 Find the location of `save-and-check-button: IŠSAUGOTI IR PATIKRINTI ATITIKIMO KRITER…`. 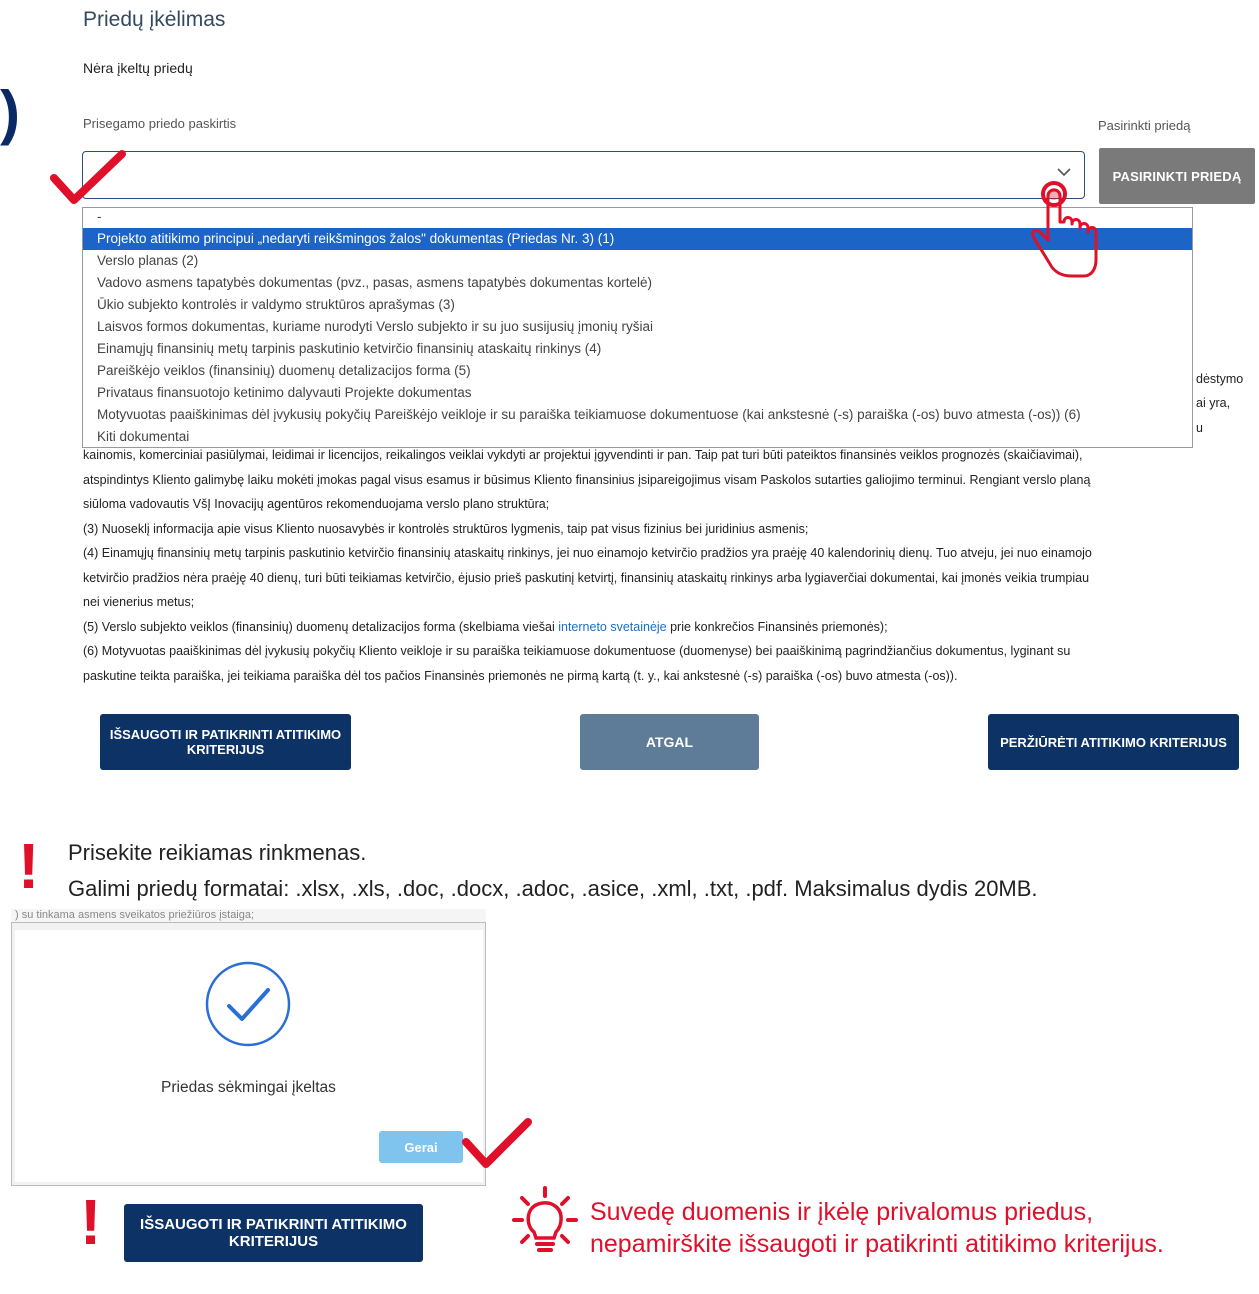

save-and-check-button: IŠSAUGOTI IR PATIKRINTI ATITIKIMO KRITER… is located at coordinates (225, 742).